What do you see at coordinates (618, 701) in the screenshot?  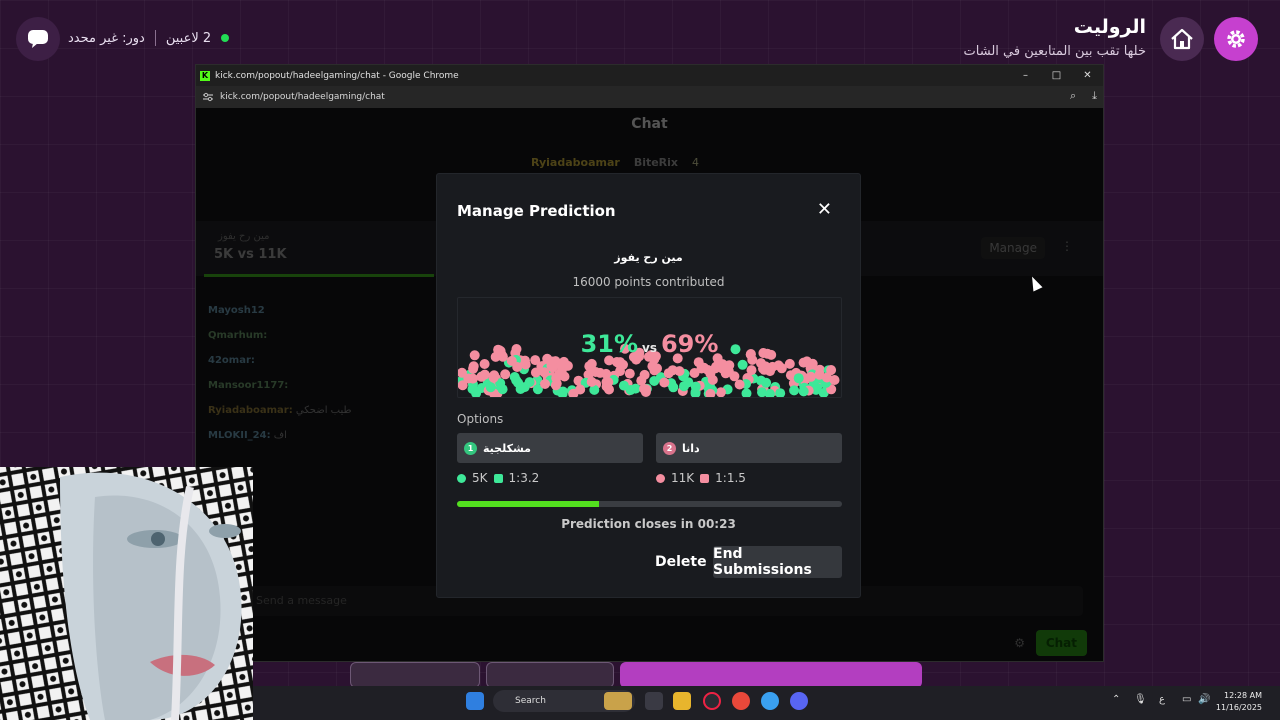 I see `search-highlight-icon` at bounding box center [618, 701].